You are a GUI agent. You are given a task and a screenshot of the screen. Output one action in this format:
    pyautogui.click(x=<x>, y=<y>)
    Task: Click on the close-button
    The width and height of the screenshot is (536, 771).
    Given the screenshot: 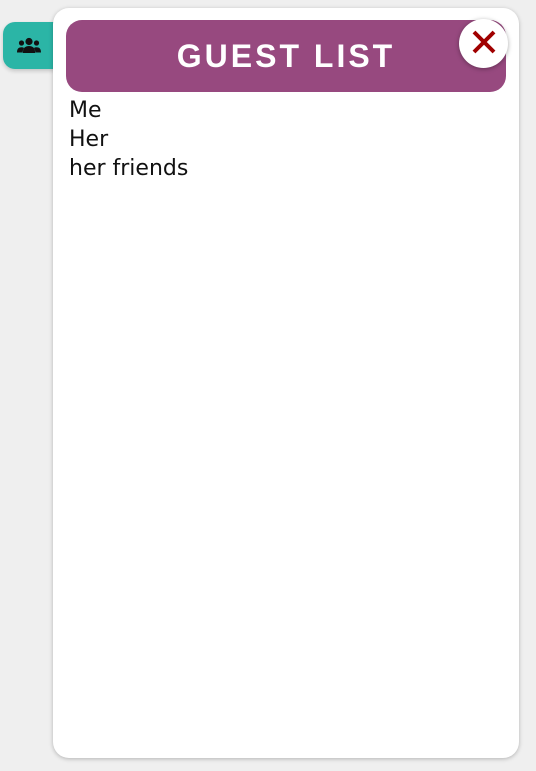 What is the action you would take?
    pyautogui.click(x=483, y=43)
    